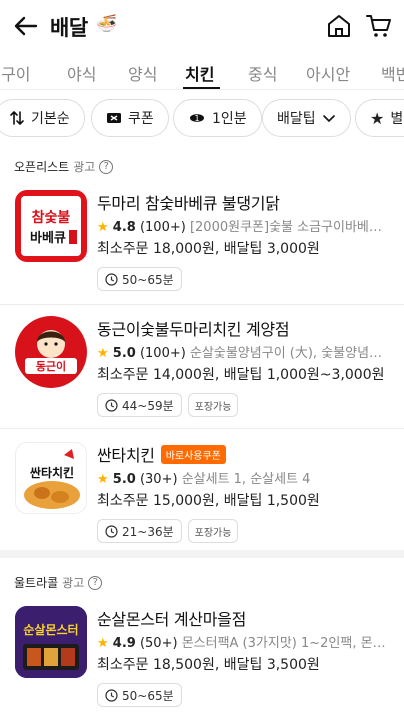  I want to click on logo-text: 순살몬스터, so click(50, 629).